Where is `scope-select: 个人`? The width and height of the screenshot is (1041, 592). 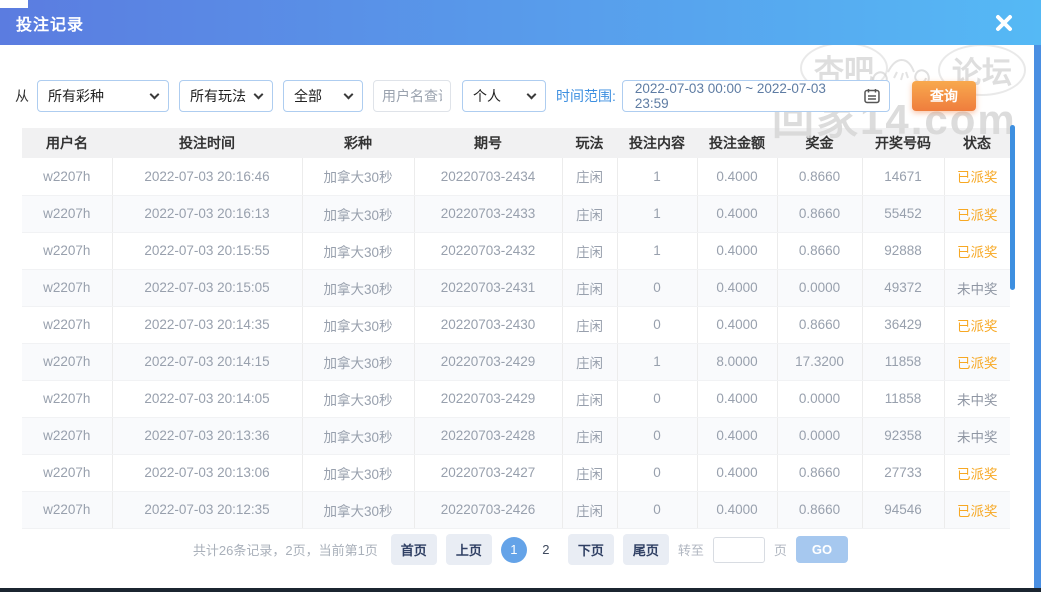 scope-select: 个人 is located at coordinates (504, 96).